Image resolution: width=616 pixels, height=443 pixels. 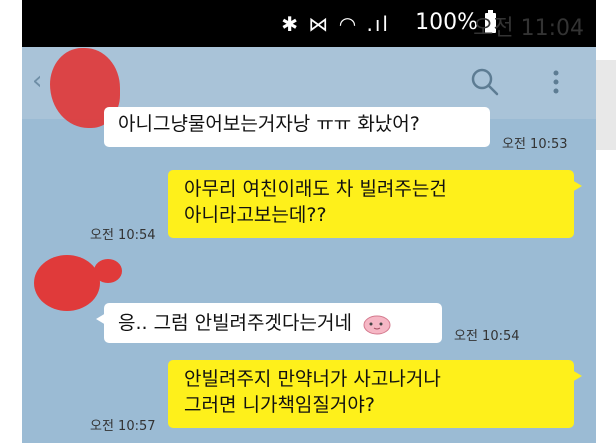 I want to click on message-bubble-received: 응.. 그럼 안빌려주겟다는거네, so click(x=269, y=323).